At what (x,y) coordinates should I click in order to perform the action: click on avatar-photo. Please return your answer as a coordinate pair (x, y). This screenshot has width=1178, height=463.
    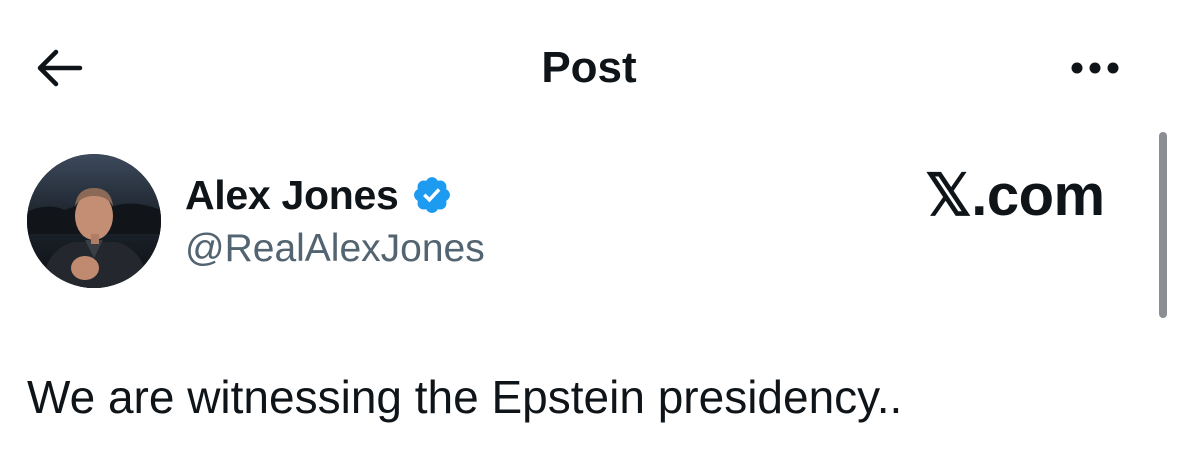
    Looking at the image, I should click on (94, 221).